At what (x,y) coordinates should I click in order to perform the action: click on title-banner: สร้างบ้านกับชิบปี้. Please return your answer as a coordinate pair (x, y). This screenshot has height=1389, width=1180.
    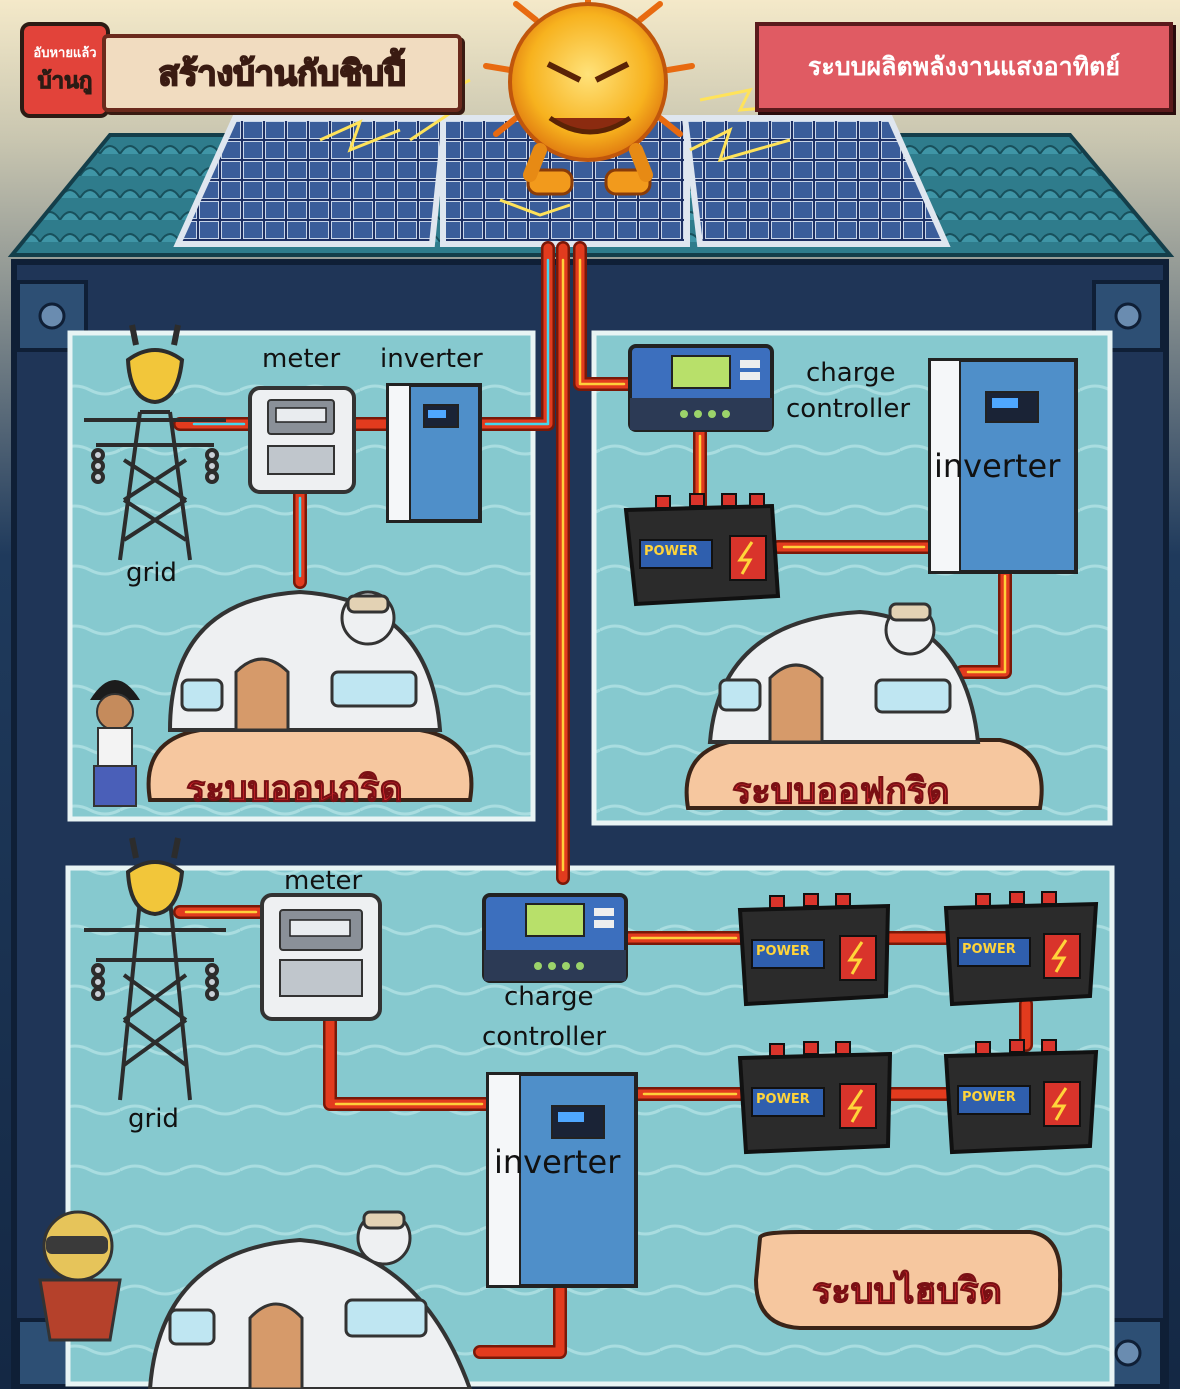
    Looking at the image, I should click on (282, 73).